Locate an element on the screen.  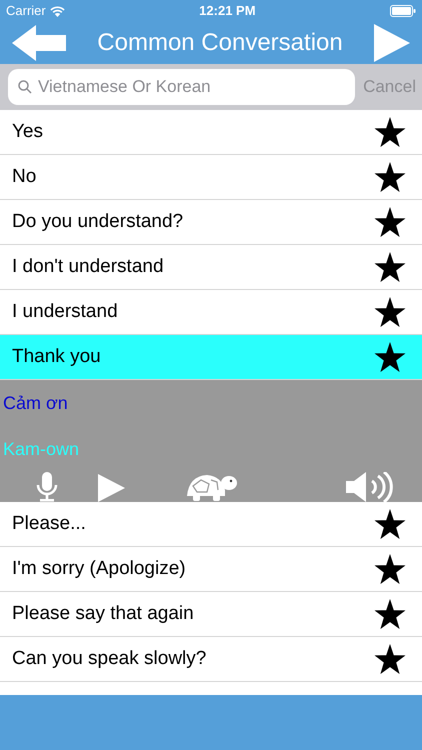
phrase-label: Yes is located at coordinates (27, 132).